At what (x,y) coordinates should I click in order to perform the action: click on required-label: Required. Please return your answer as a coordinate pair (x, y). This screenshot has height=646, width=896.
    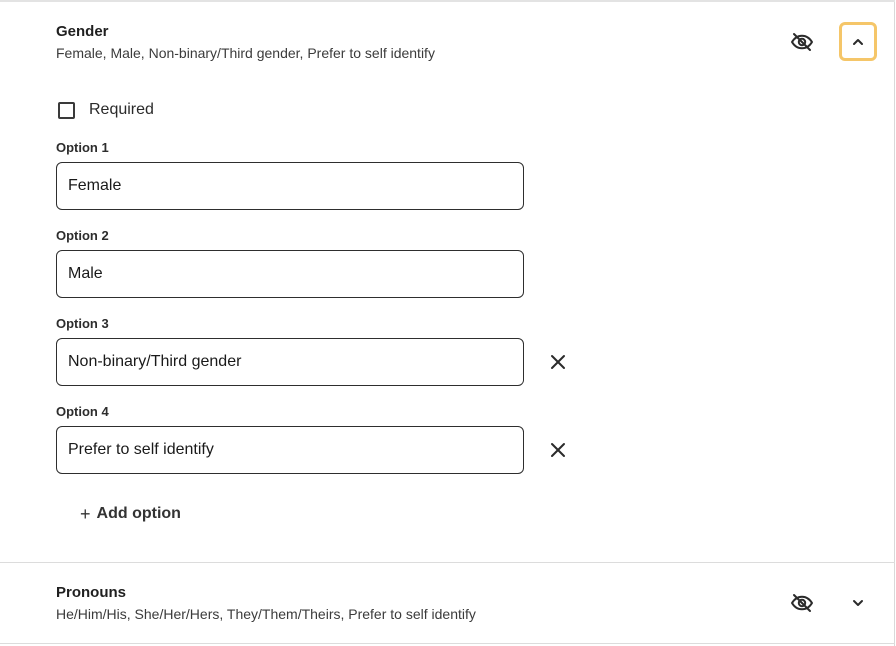
    Looking at the image, I should click on (121, 109).